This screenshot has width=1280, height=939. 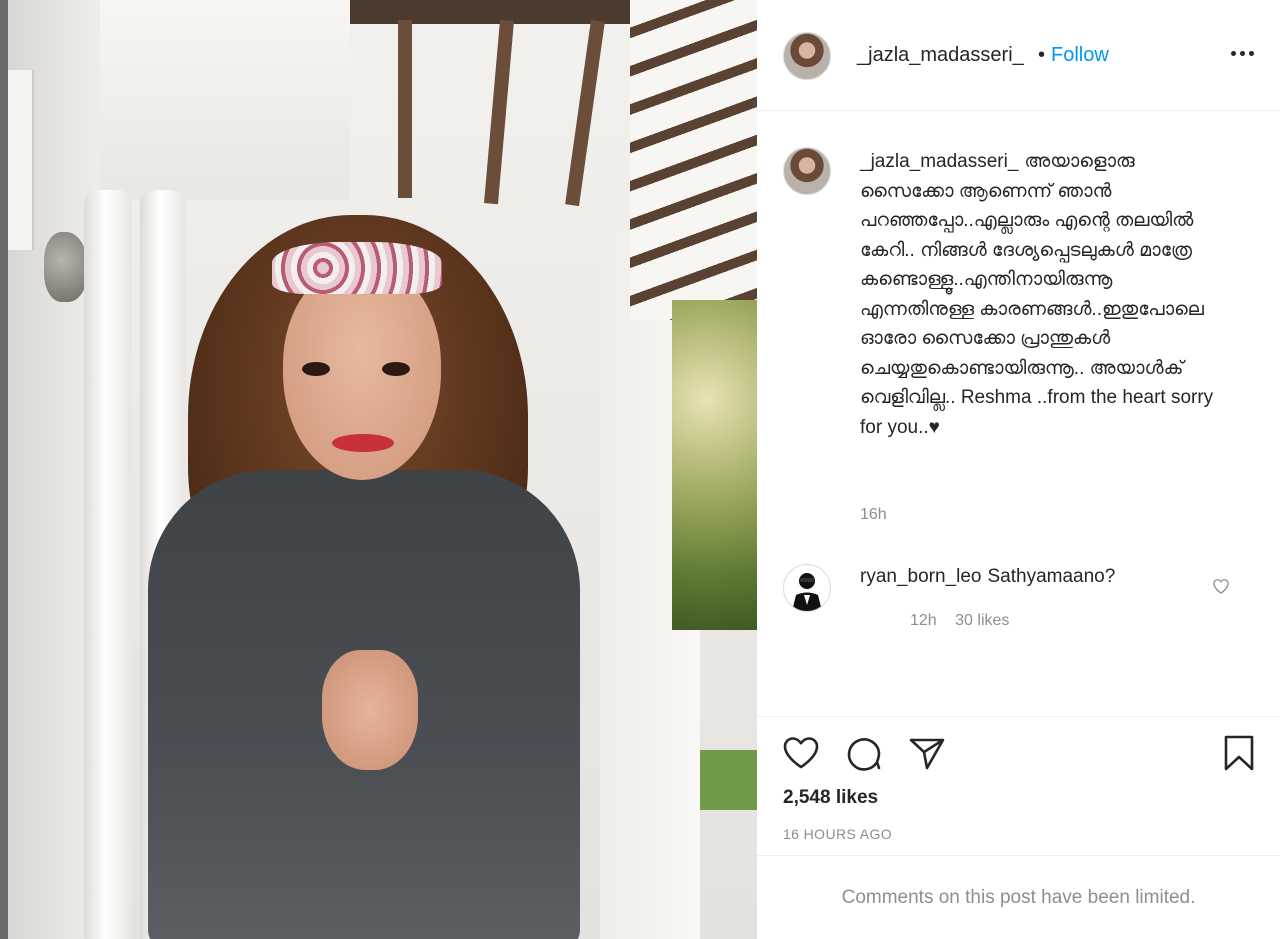 What do you see at coordinates (225, 100) in the screenshot?
I see `photo-ceiling` at bounding box center [225, 100].